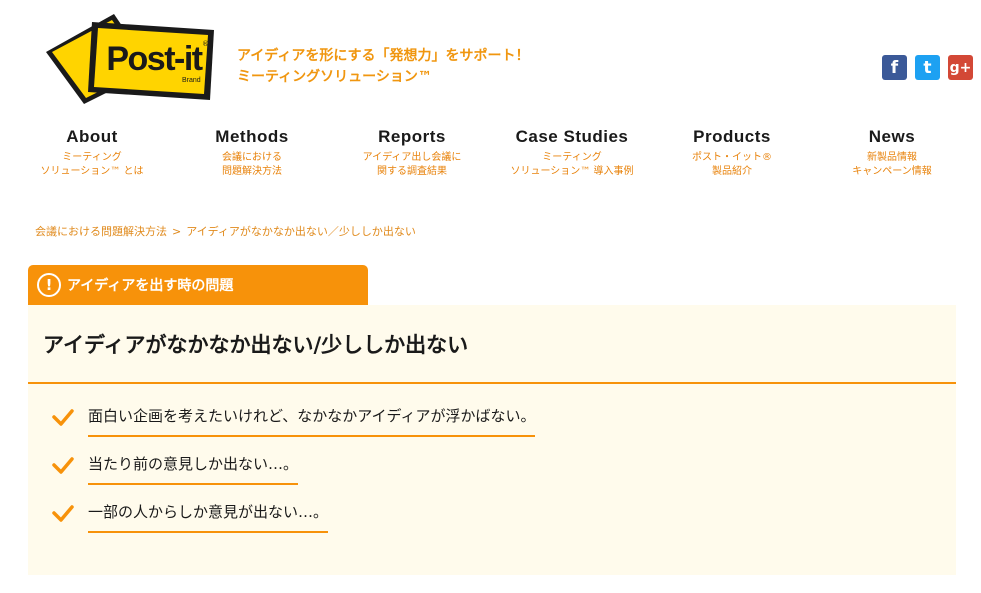 This screenshot has height=593, width=981. I want to click on nav-subtitle: アイディア出し会議に 関する調査結果, so click(412, 165).